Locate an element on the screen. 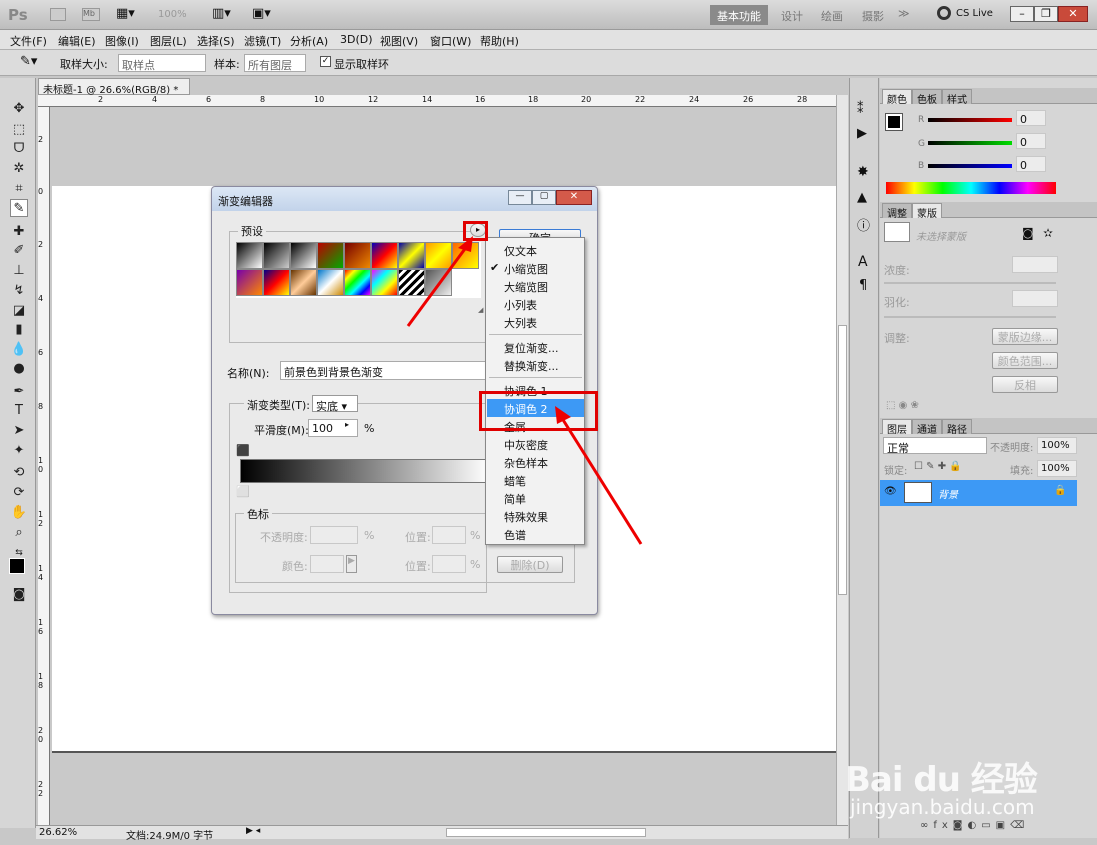  watermark-url: jingyan.baidu.com is located at coordinates (942, 807).